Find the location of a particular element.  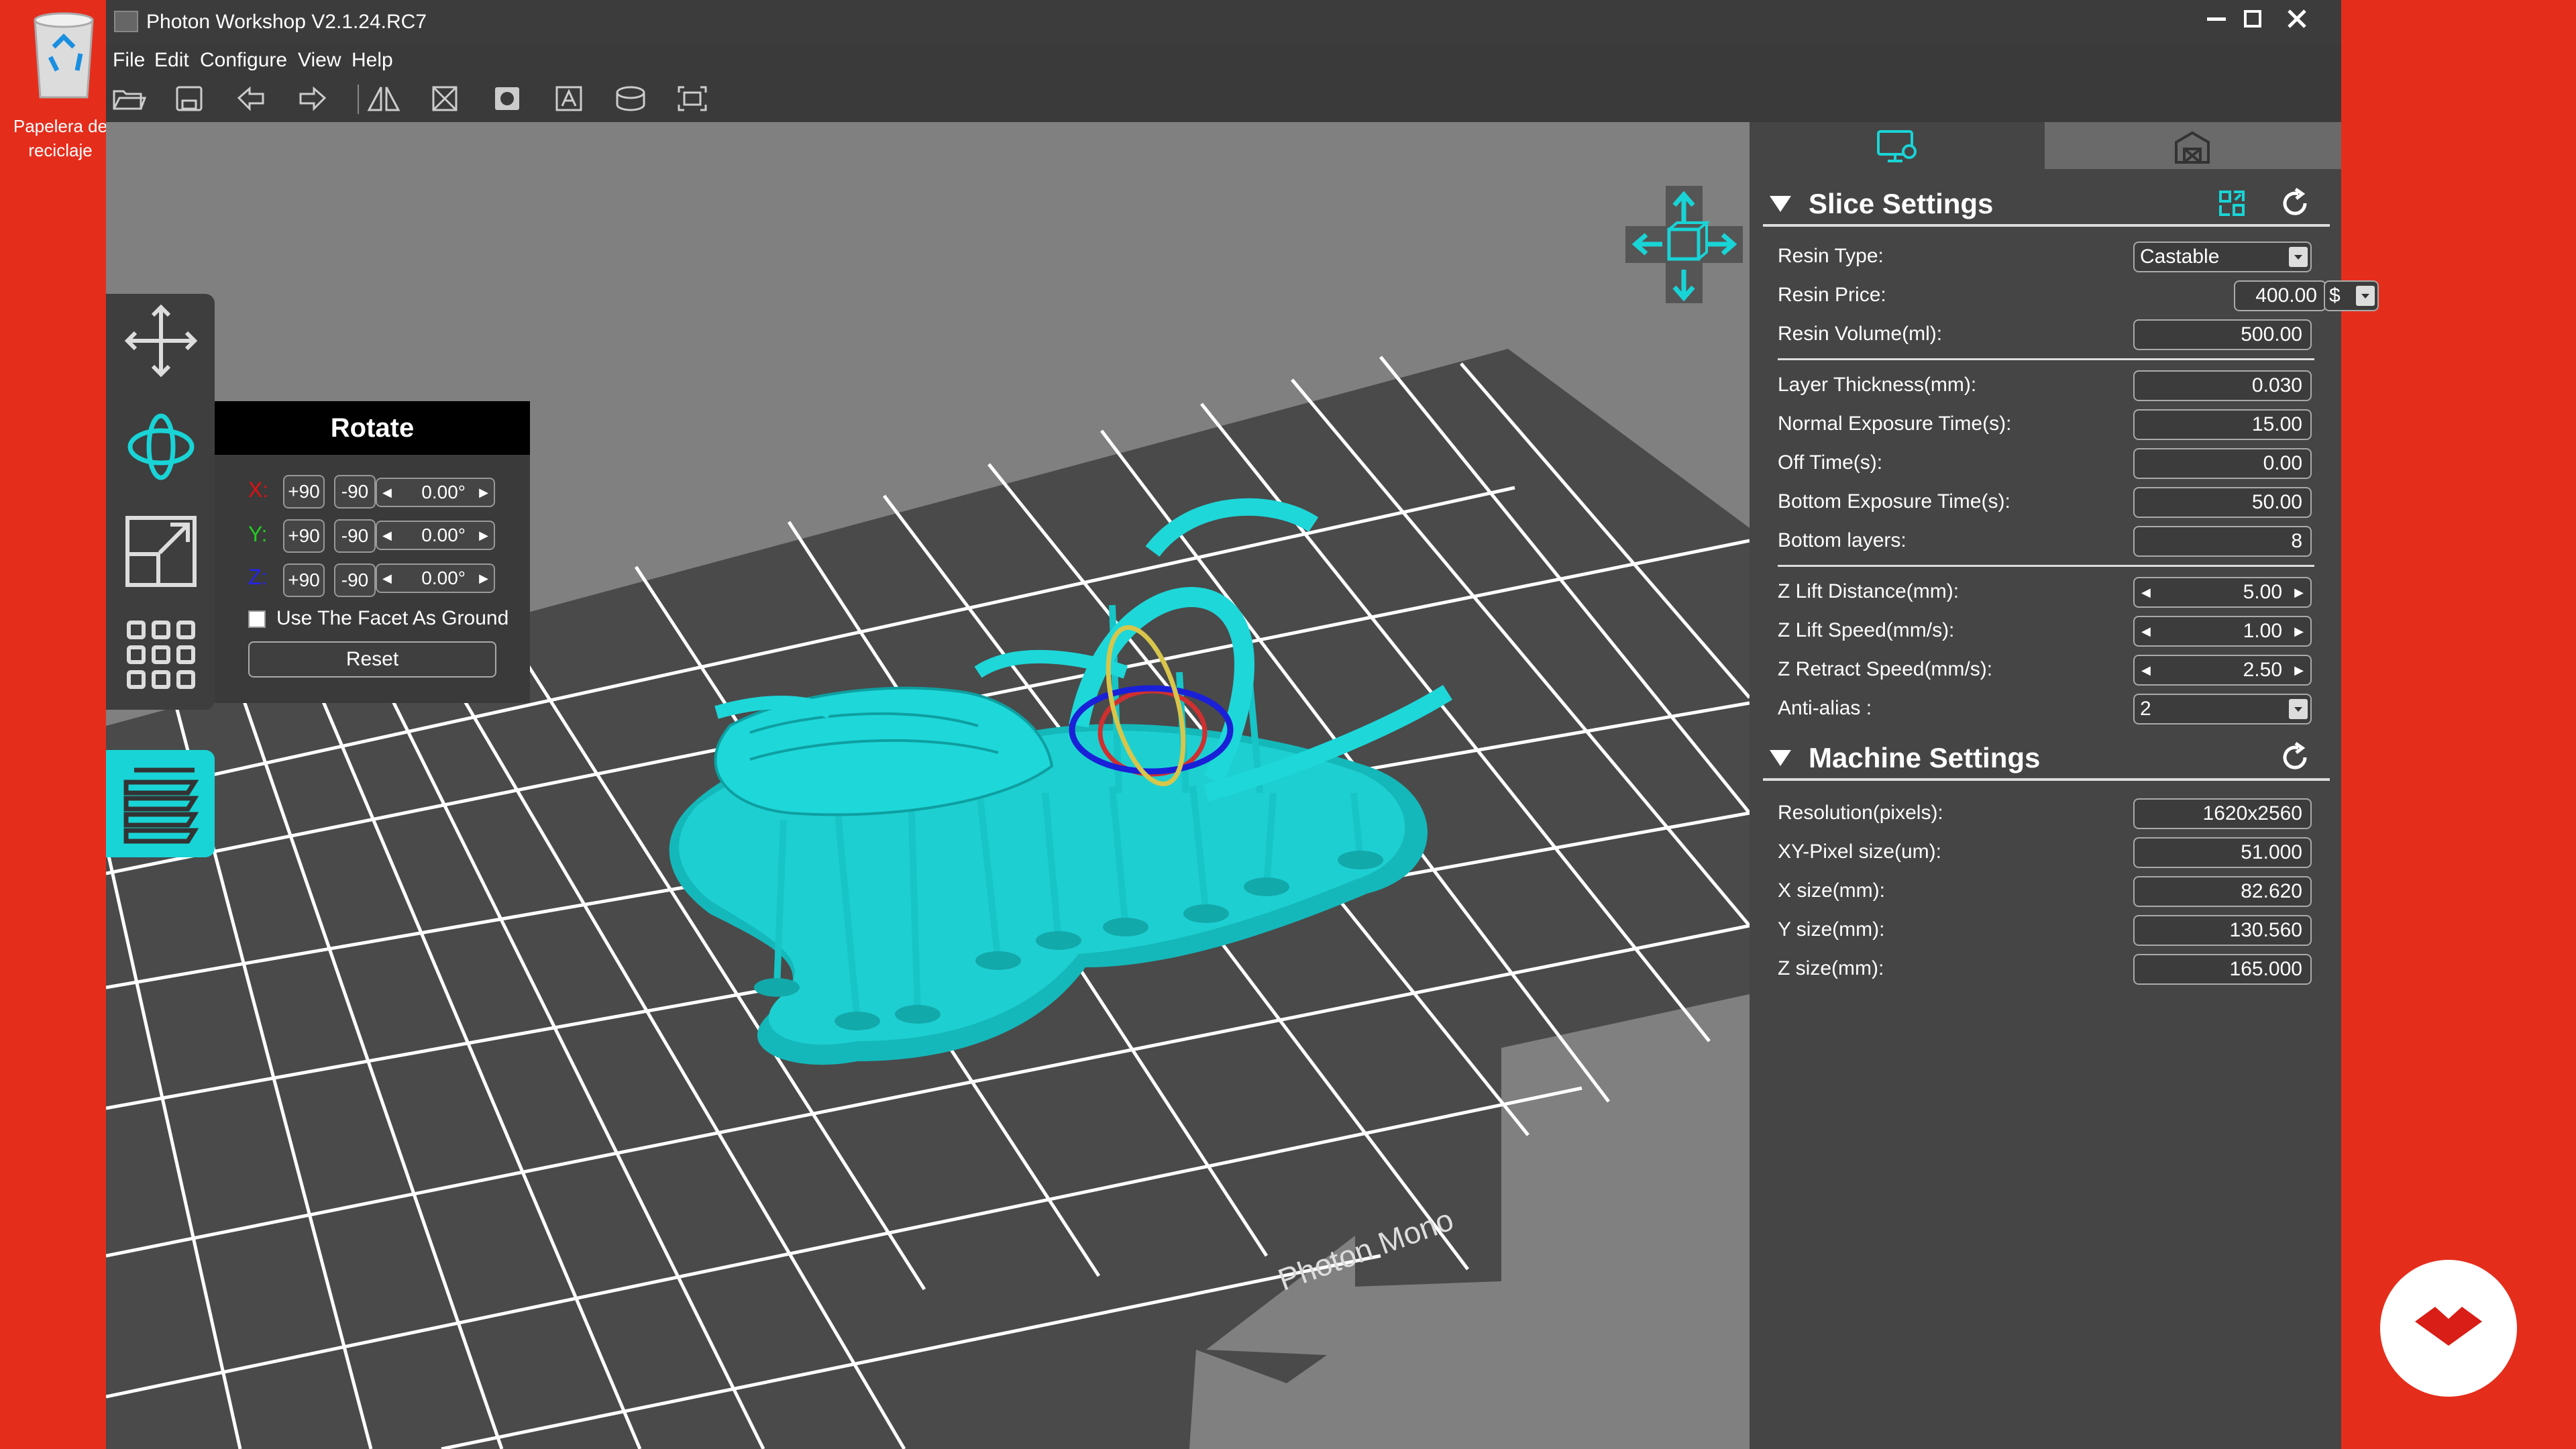

y-size-field: 130.560 is located at coordinates (2222, 930).